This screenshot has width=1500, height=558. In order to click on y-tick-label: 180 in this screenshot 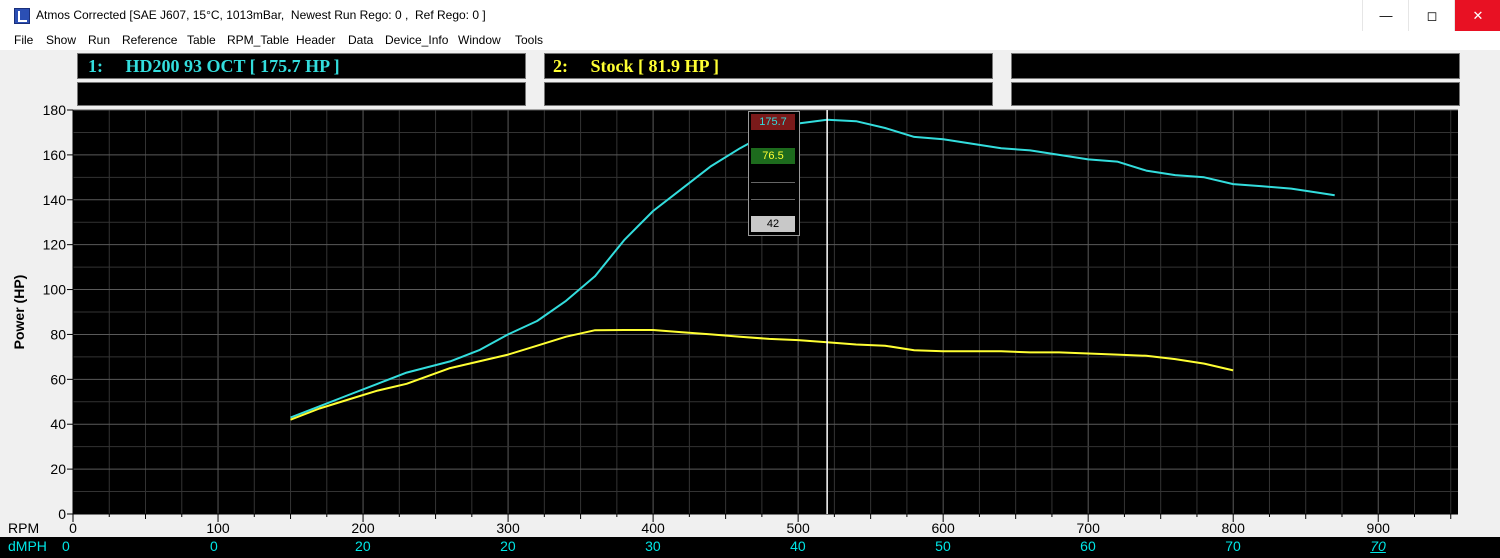, I will do `click(55, 110)`.